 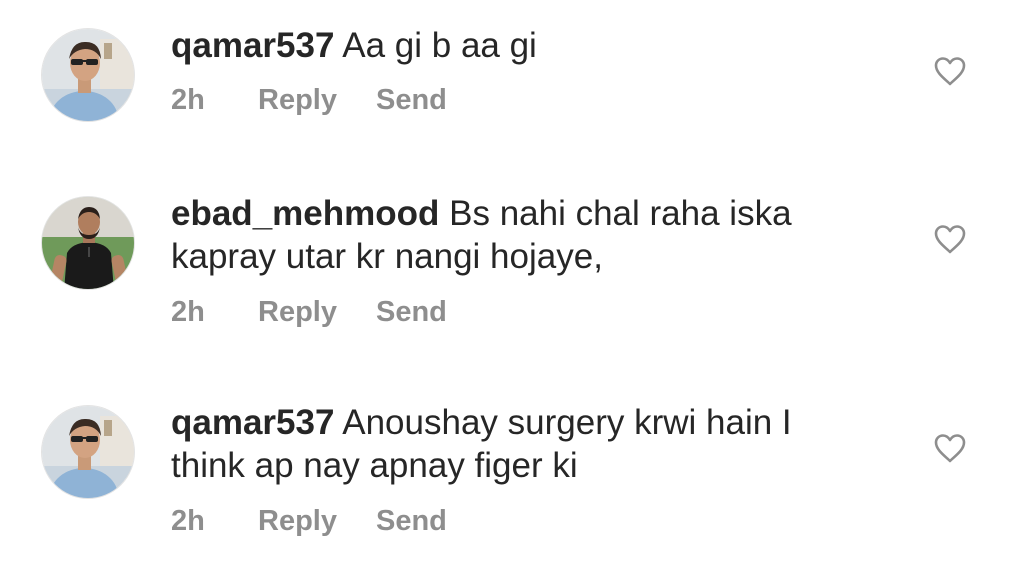 I want to click on heart-outline-icon, so click(x=950, y=448).